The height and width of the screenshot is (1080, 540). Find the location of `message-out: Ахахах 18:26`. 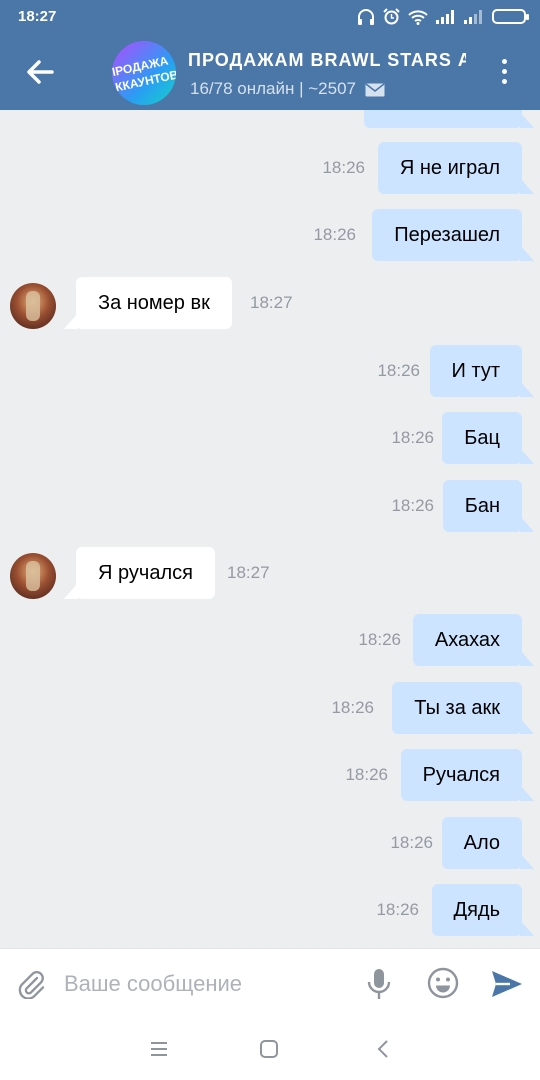

message-out: Ахахах 18:26 is located at coordinates (270, 640).